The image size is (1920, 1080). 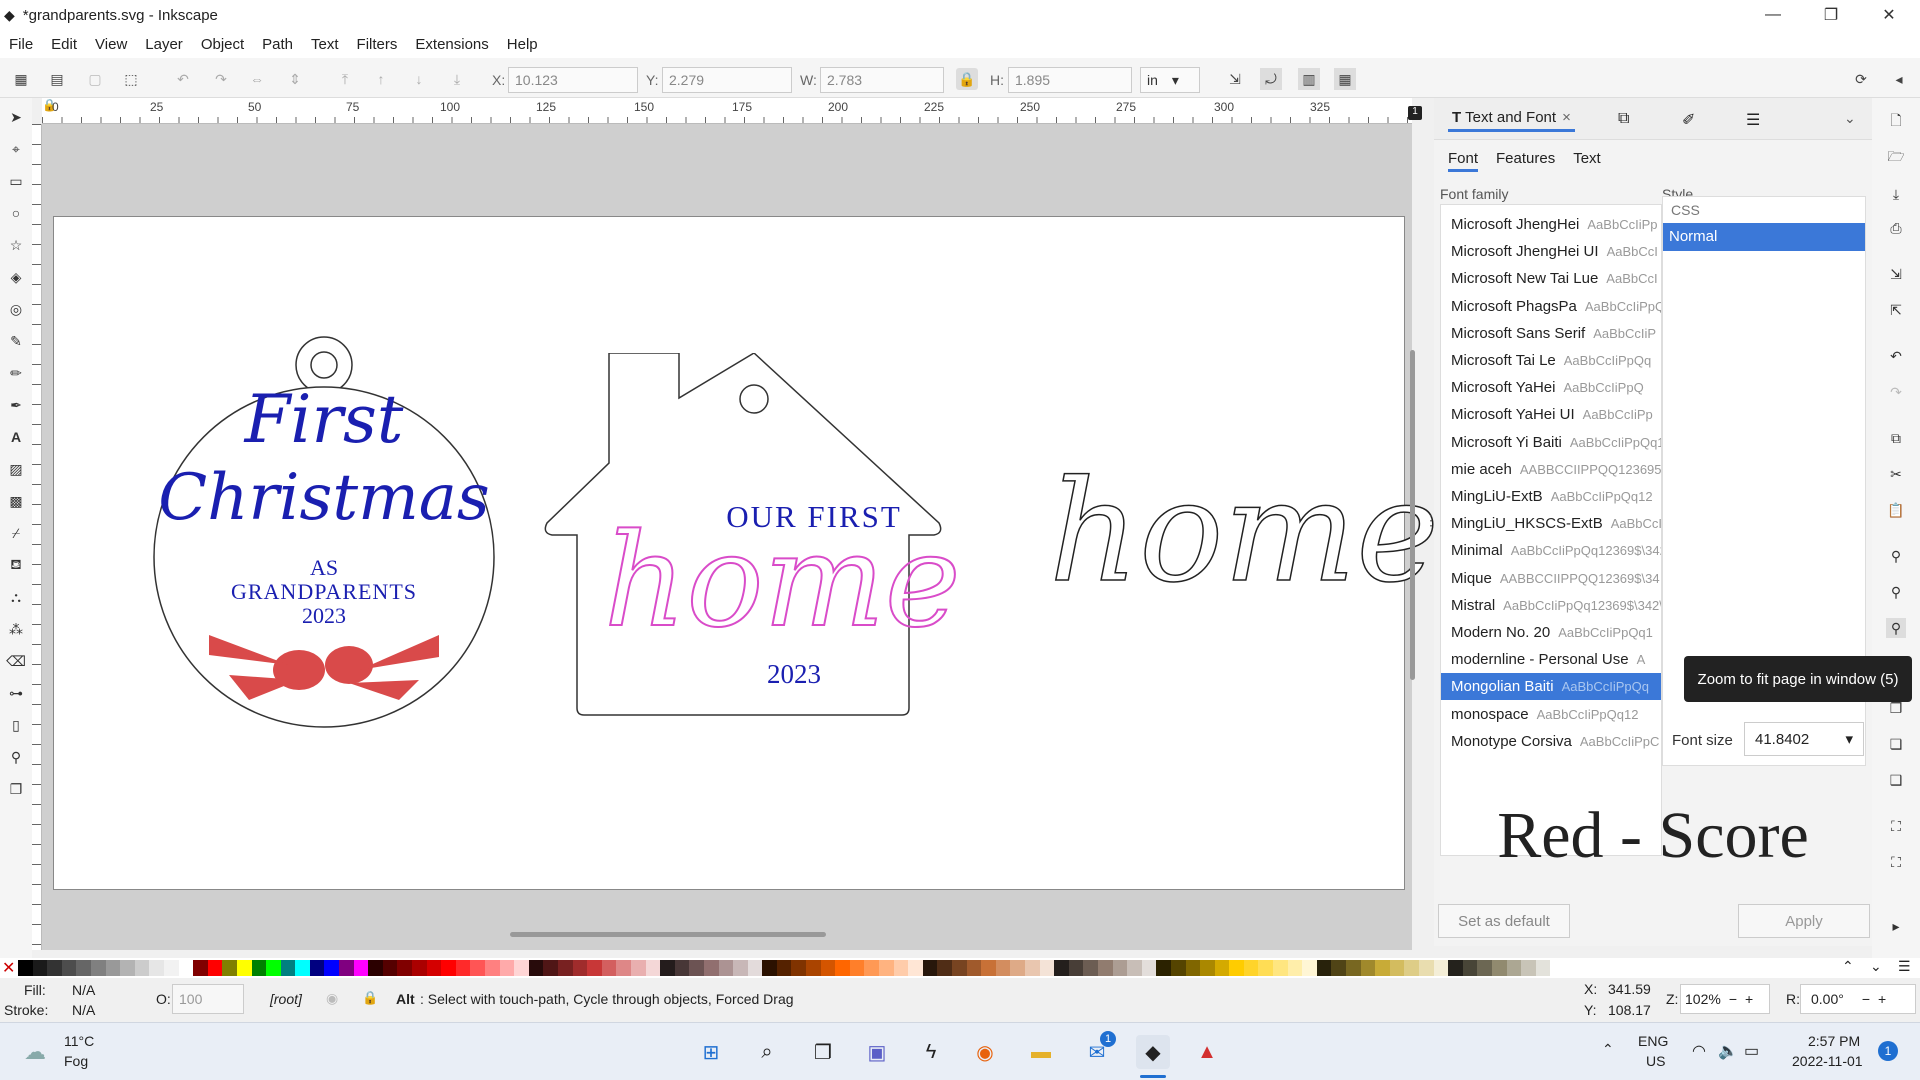 I want to click on select-all-layers-icon: ▤, so click(x=57, y=79).